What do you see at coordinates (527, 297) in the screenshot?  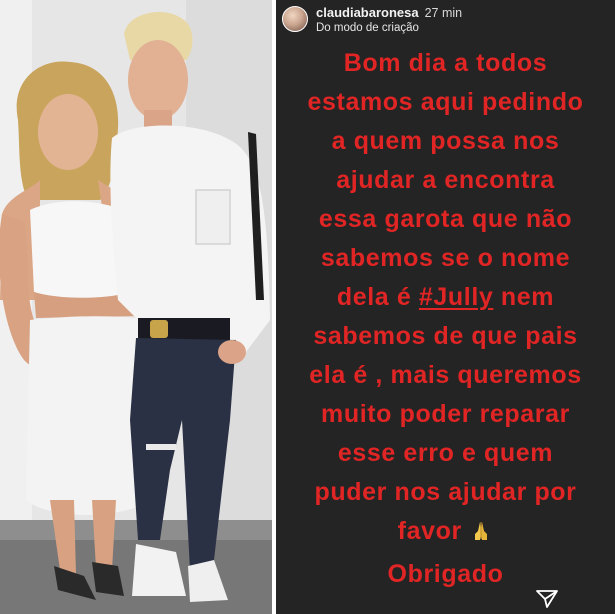 I see `story-line-part: nem` at bounding box center [527, 297].